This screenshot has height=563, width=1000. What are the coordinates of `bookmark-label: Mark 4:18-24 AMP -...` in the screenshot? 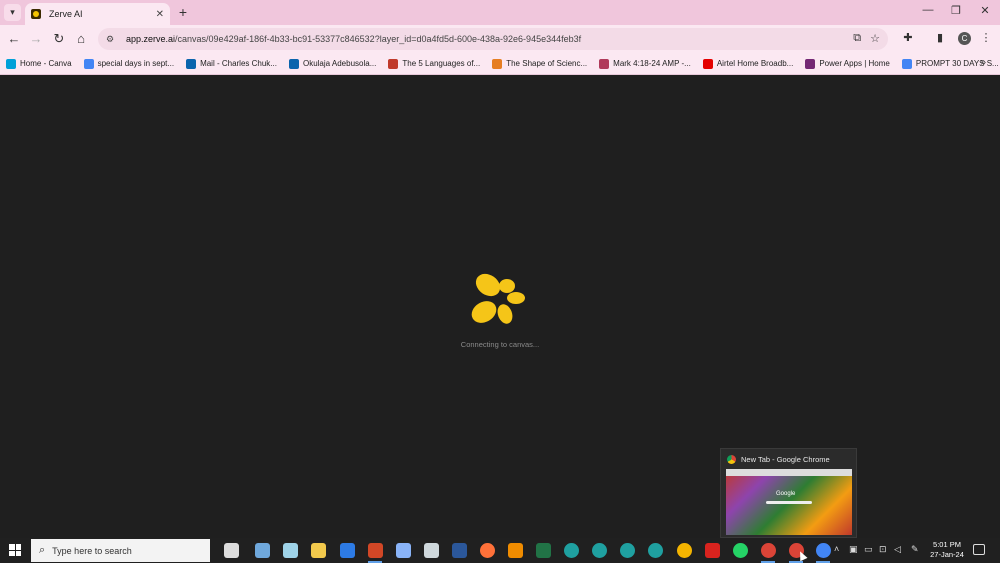 It's located at (652, 63).